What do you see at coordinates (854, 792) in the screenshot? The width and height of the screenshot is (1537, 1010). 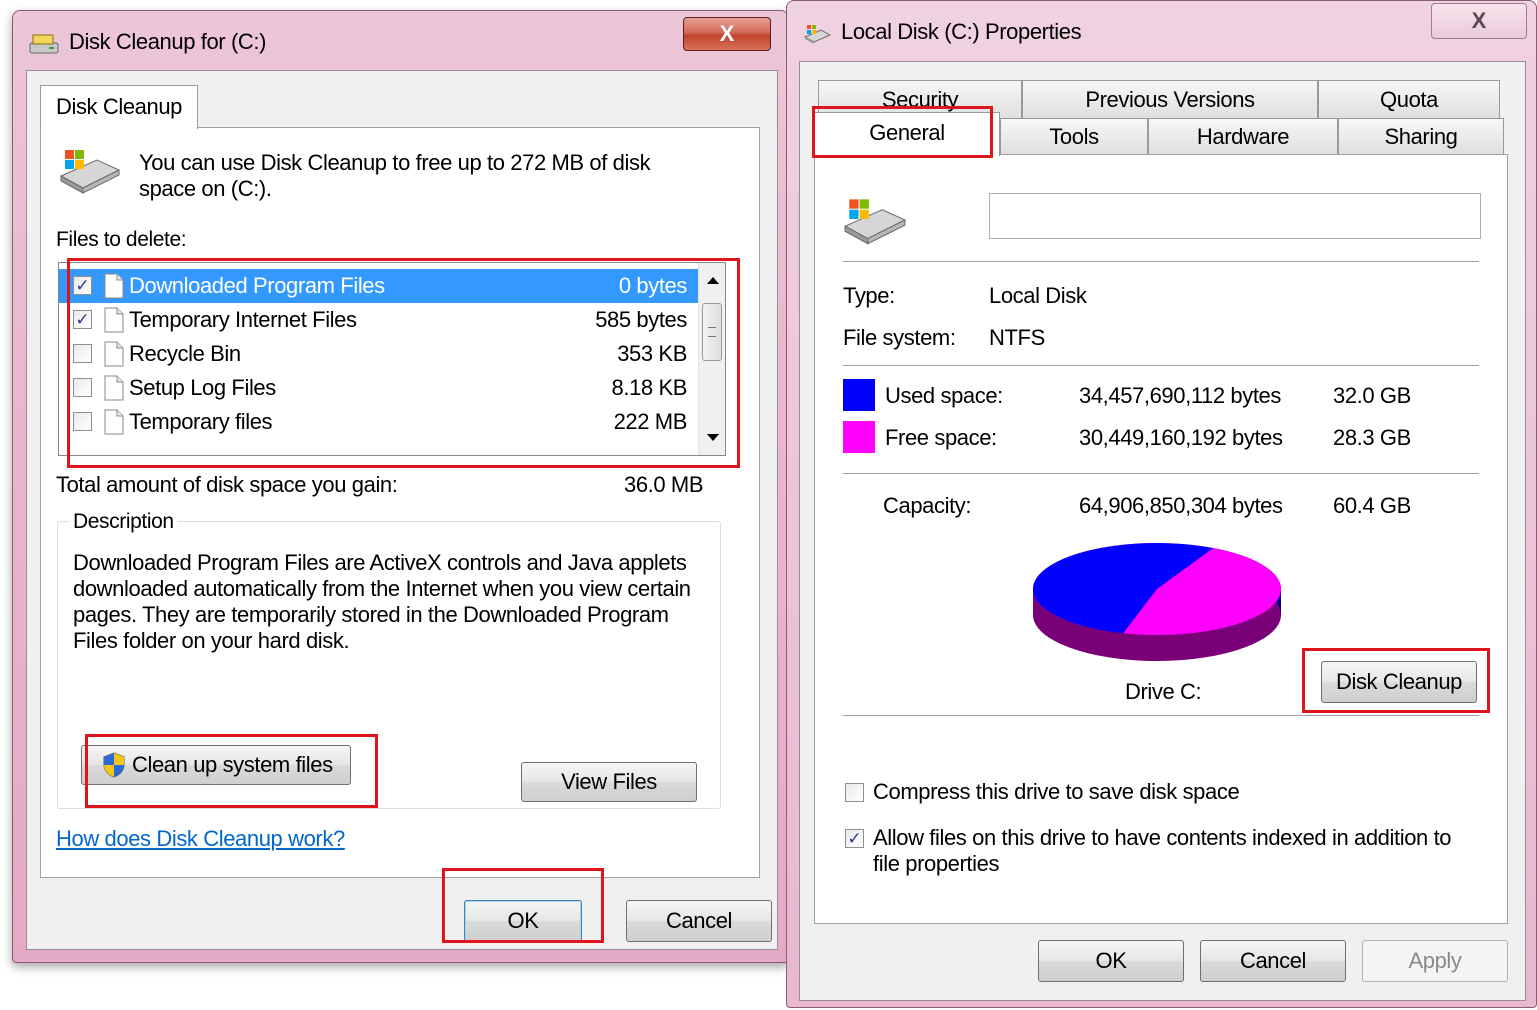 I see `compress-checkbox` at bounding box center [854, 792].